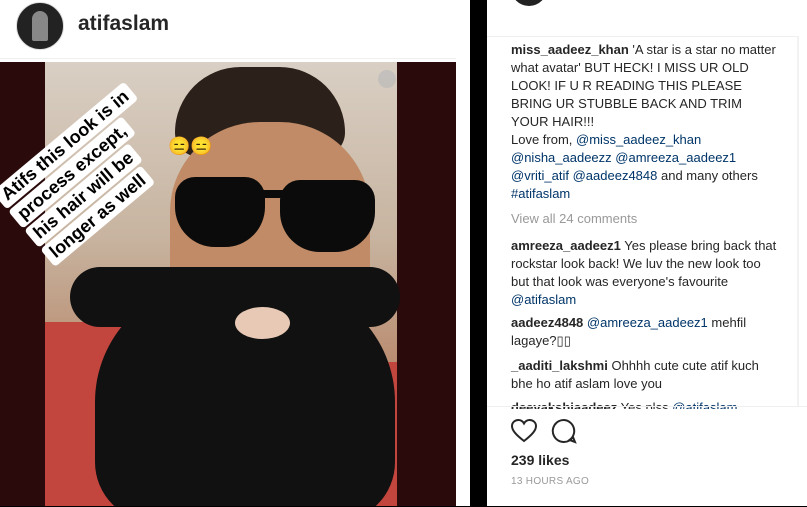  I want to click on comment-user: aadeez4848, so click(547, 322).